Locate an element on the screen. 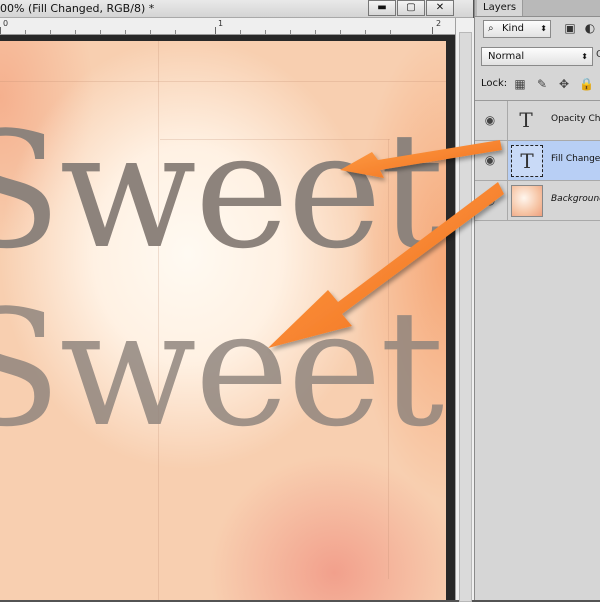  document-title: 00% (Fill Changed, RGB/8) * is located at coordinates (77, 8).